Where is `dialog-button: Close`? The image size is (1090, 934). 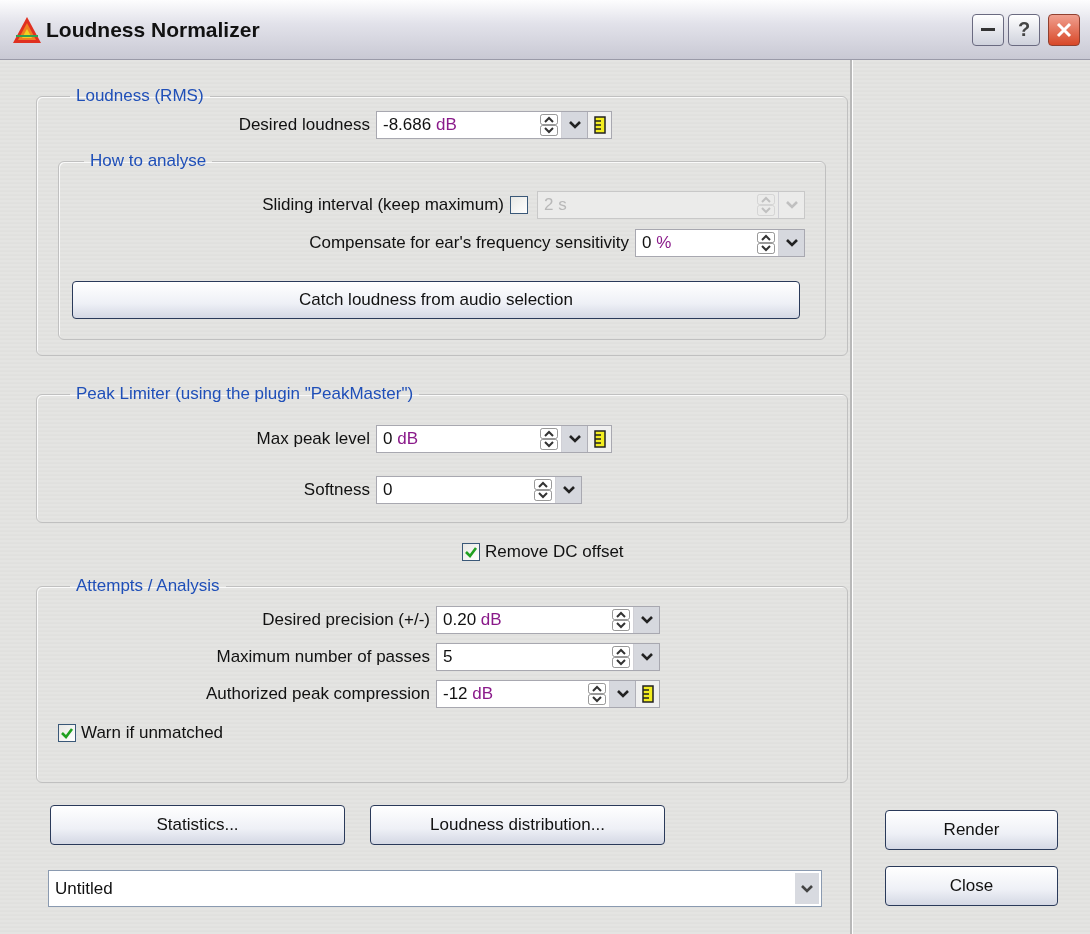 dialog-button: Close is located at coordinates (971, 886).